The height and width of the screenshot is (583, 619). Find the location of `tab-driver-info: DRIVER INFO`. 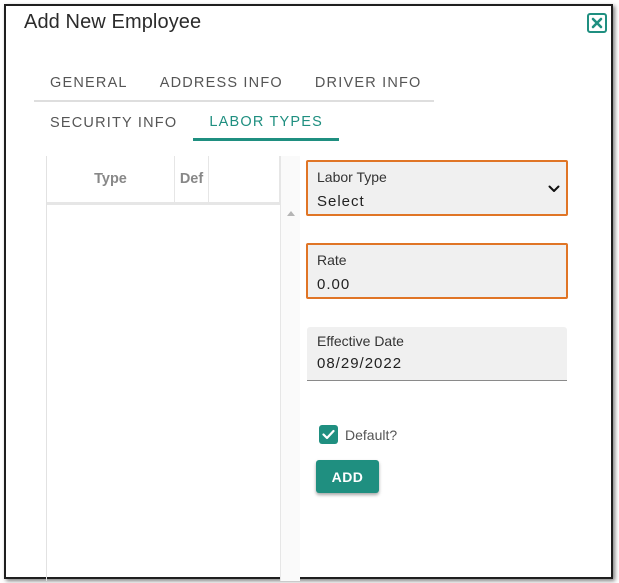

tab-driver-info: DRIVER INFO is located at coordinates (368, 83).